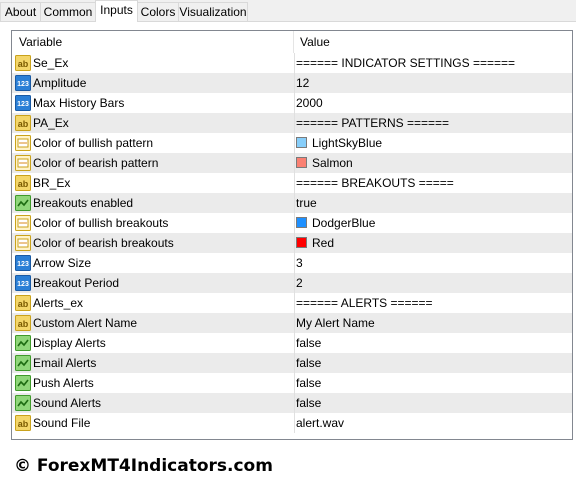 This screenshot has width=576, height=477. Describe the element at coordinates (85, 323) in the screenshot. I see `variable-name: Custom Alert Name` at that location.